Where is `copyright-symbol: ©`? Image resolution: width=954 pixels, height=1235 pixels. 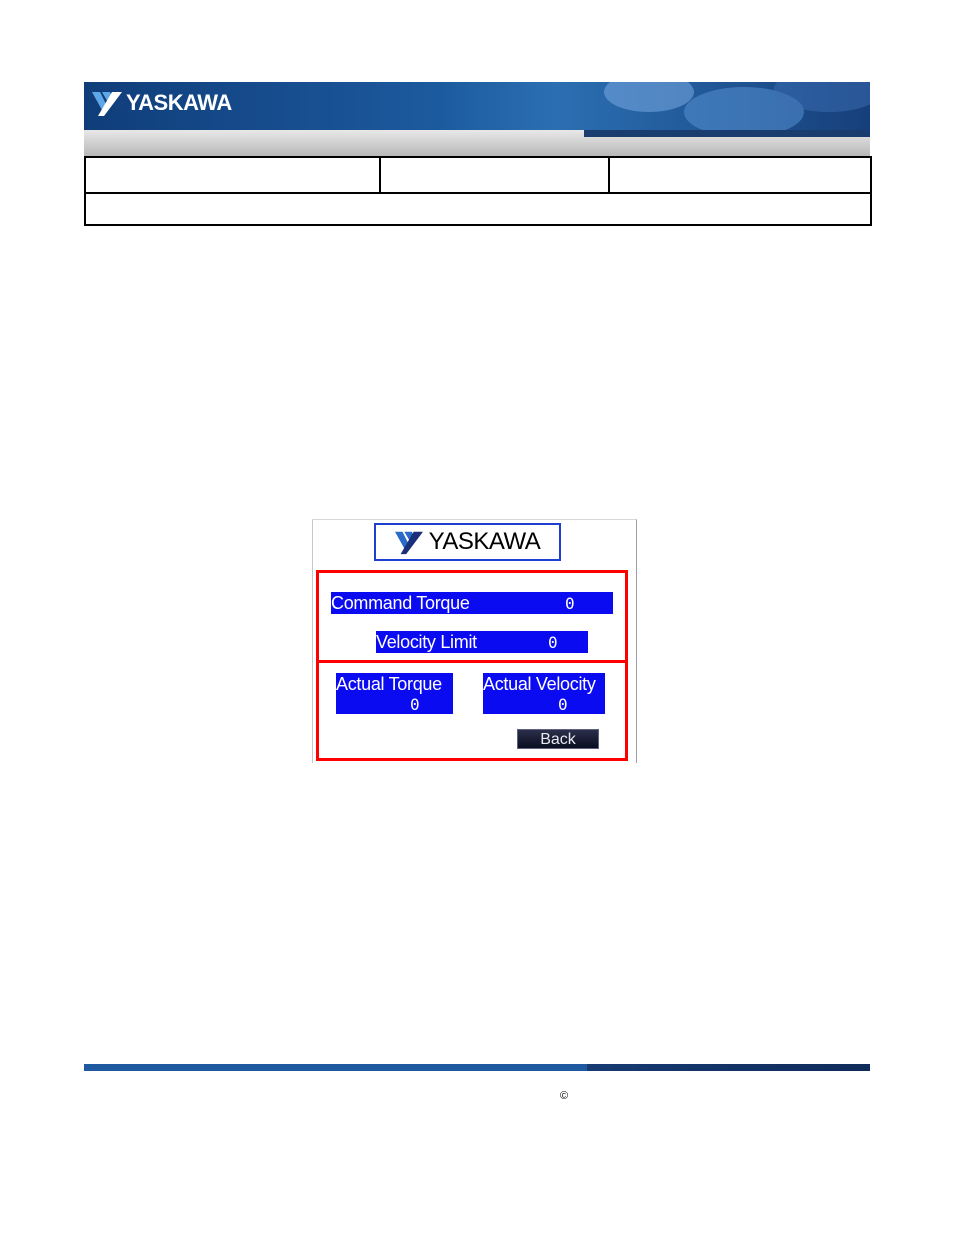
copyright-symbol: © is located at coordinates (564, 1096).